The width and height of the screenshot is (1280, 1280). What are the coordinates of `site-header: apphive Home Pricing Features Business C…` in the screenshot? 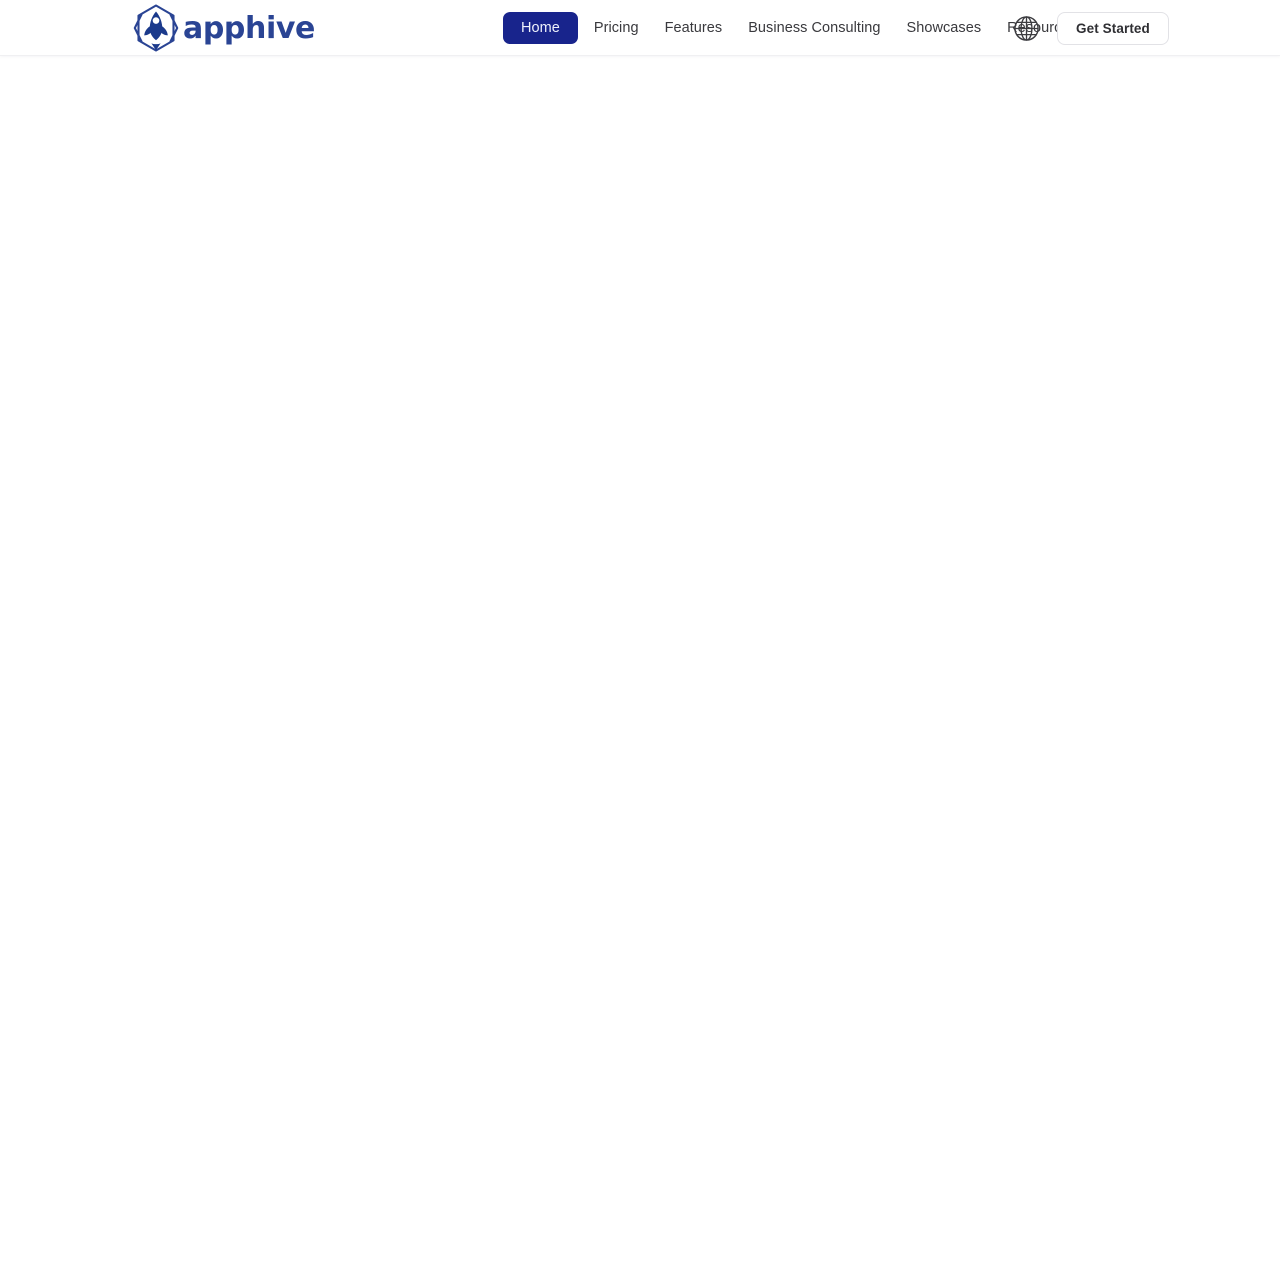 It's located at (640, 28).